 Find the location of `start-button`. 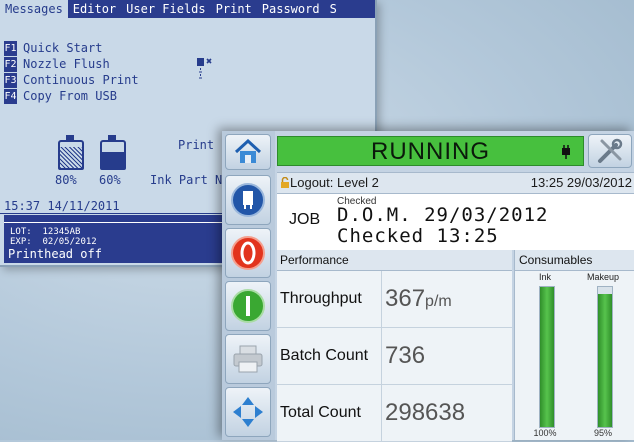

start-button is located at coordinates (248, 306).